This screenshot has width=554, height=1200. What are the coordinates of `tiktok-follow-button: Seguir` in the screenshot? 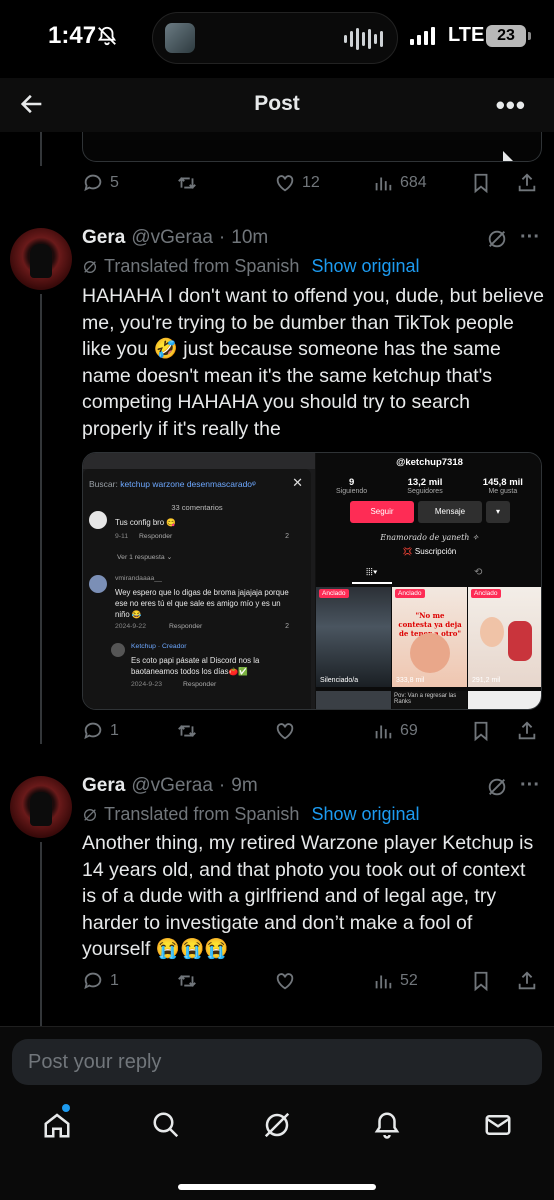 It's located at (382, 512).